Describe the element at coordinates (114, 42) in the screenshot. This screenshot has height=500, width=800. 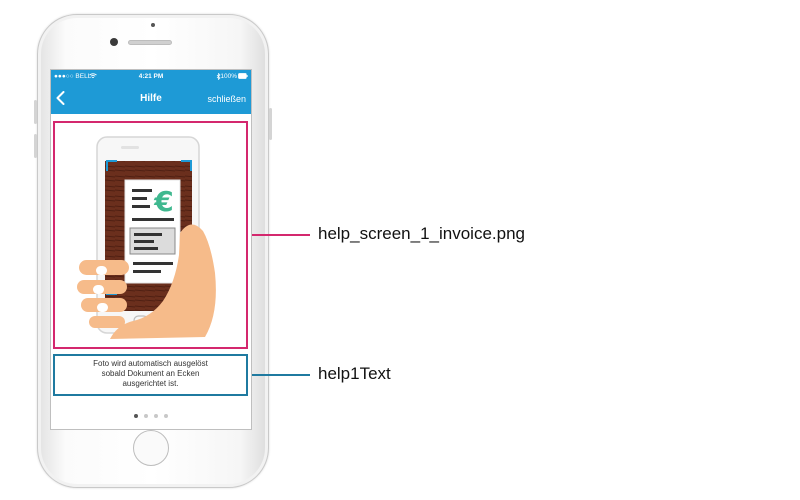
I see `front-camera` at that location.